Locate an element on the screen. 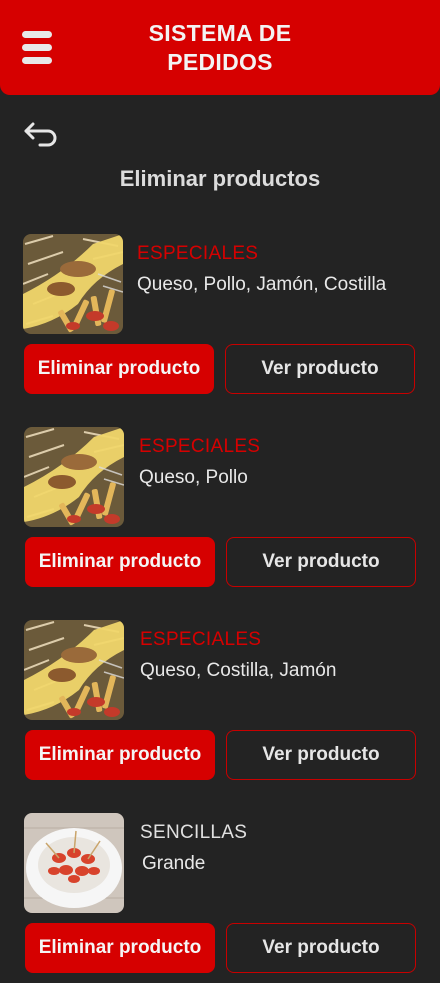 The width and height of the screenshot is (440, 983). app-title-line2: PEDIDOS is located at coordinates (220, 62).